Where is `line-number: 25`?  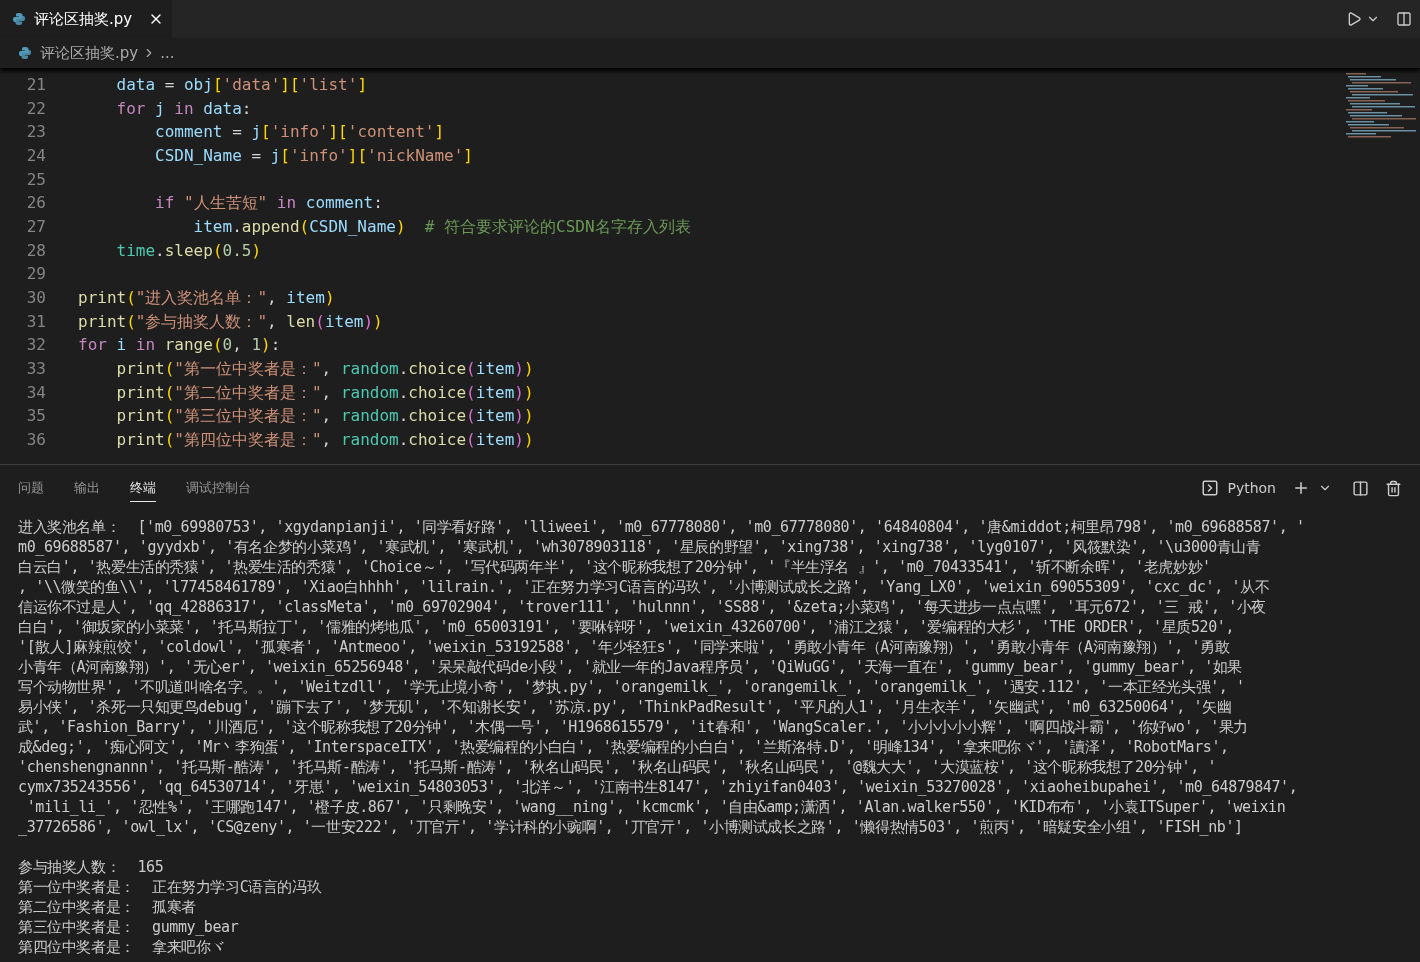
line-number: 25 is located at coordinates (35, 179).